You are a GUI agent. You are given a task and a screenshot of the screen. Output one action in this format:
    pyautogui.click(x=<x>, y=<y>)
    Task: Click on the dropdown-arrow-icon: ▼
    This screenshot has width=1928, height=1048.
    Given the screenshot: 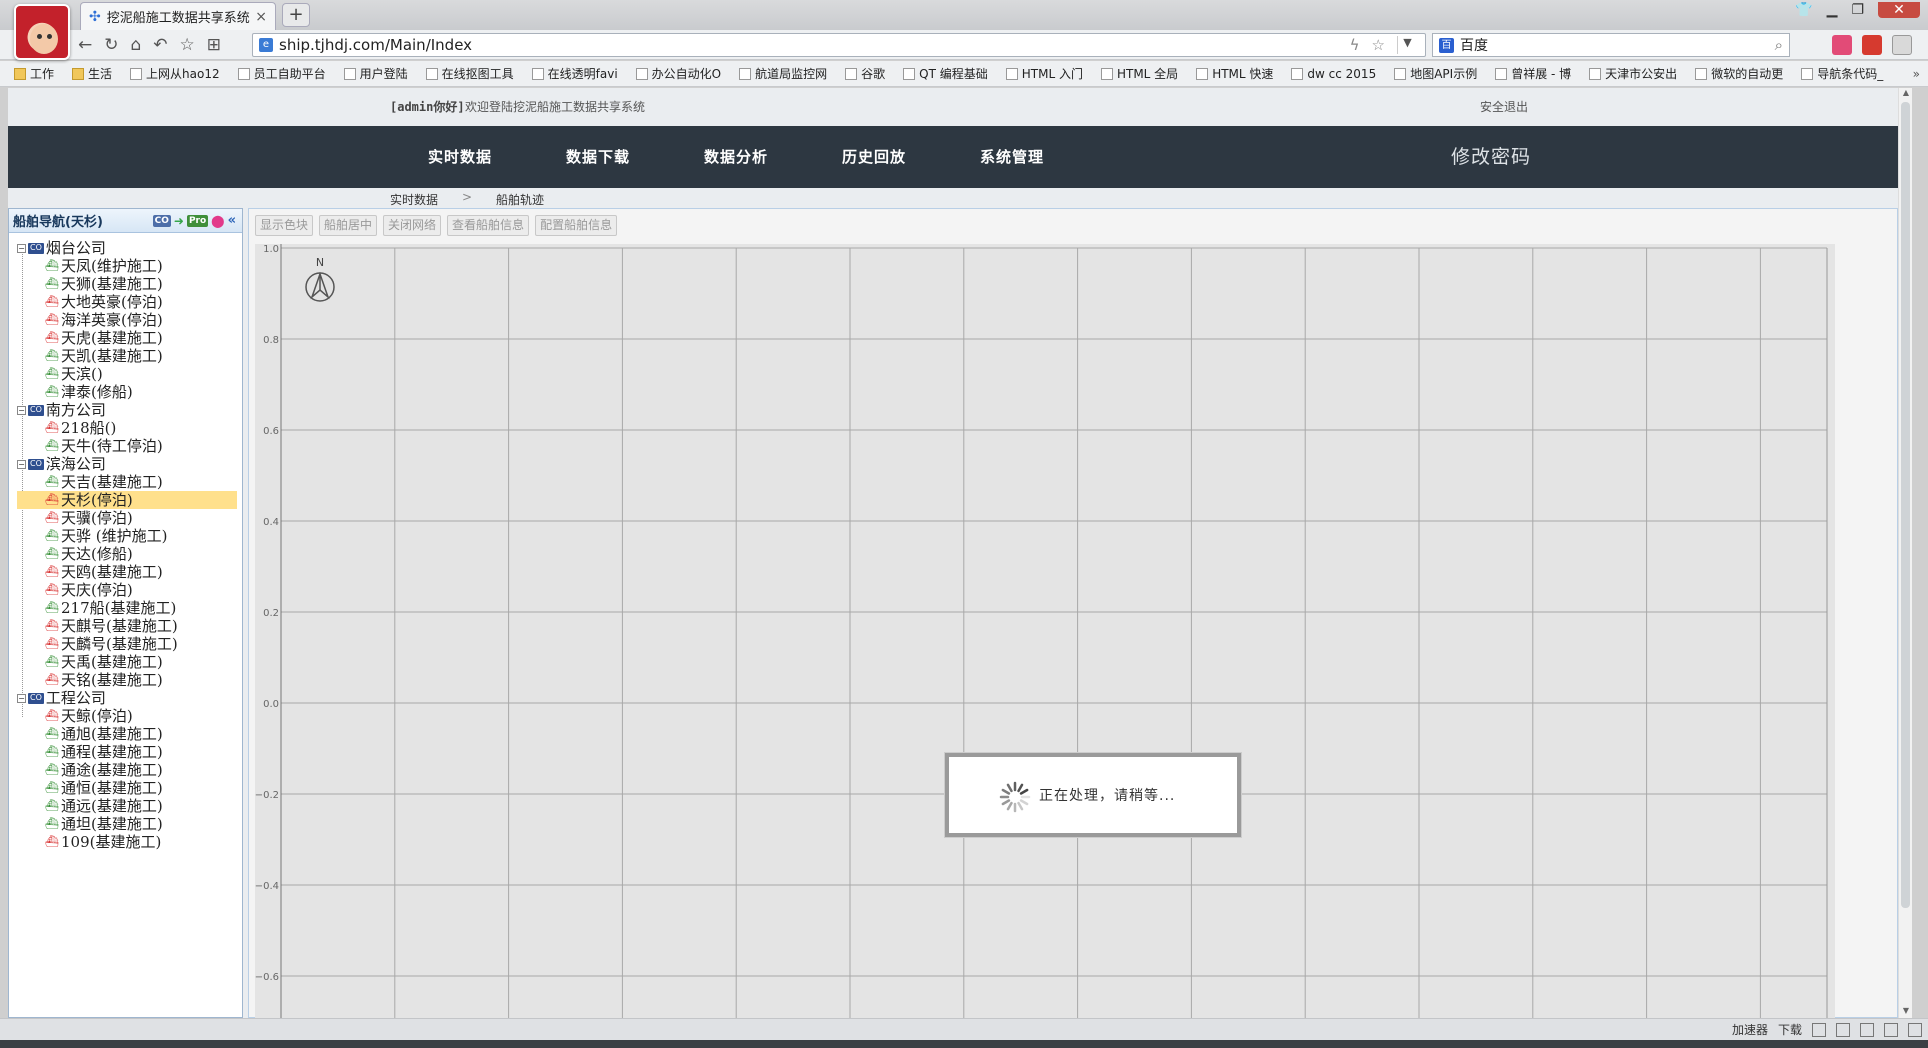 What is the action you would take?
    pyautogui.click(x=1407, y=45)
    